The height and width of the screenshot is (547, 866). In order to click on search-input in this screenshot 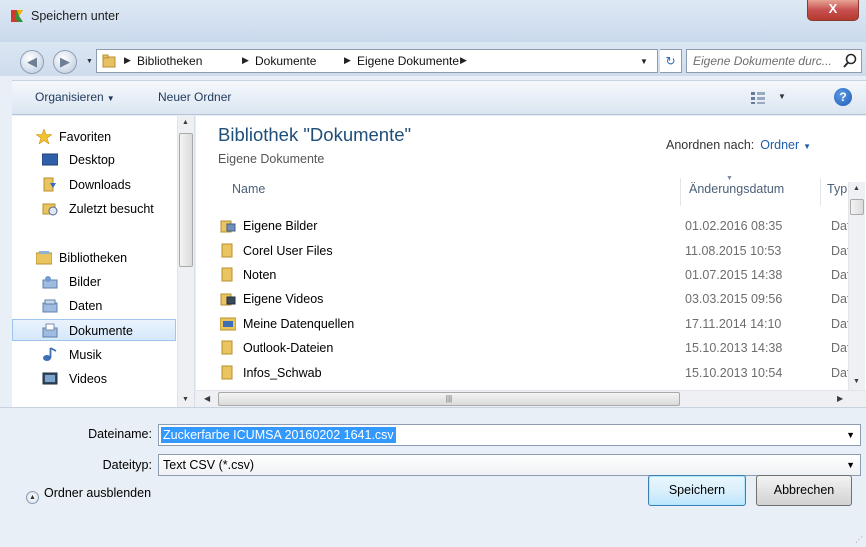, I will do `click(768, 61)`.